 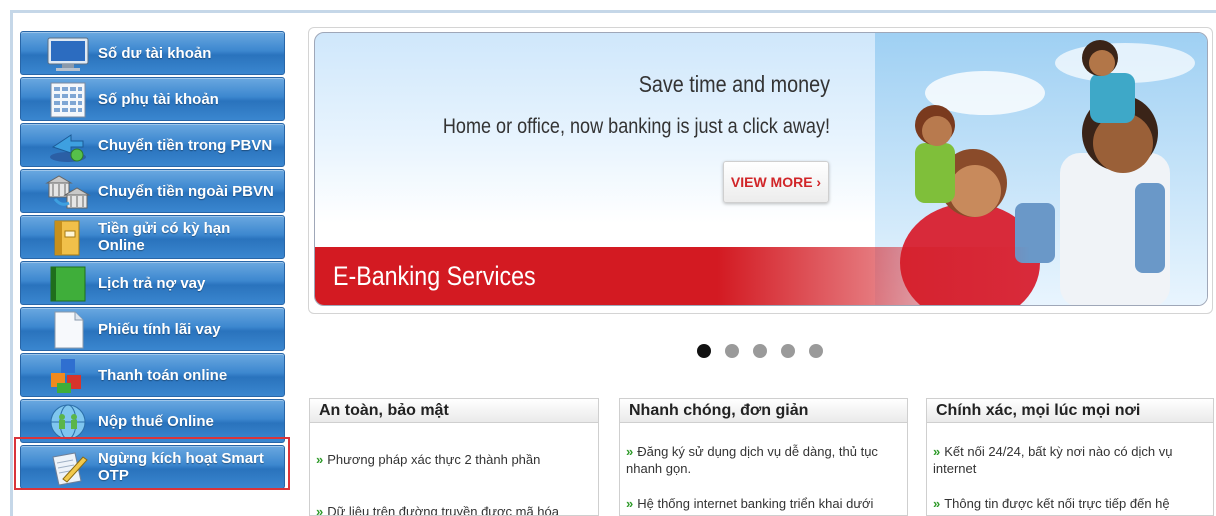 What do you see at coordinates (443, 510) in the screenshot?
I see `panel-list-item-text: Dữ liệu trên đường truyền được mã hóa` at bounding box center [443, 510].